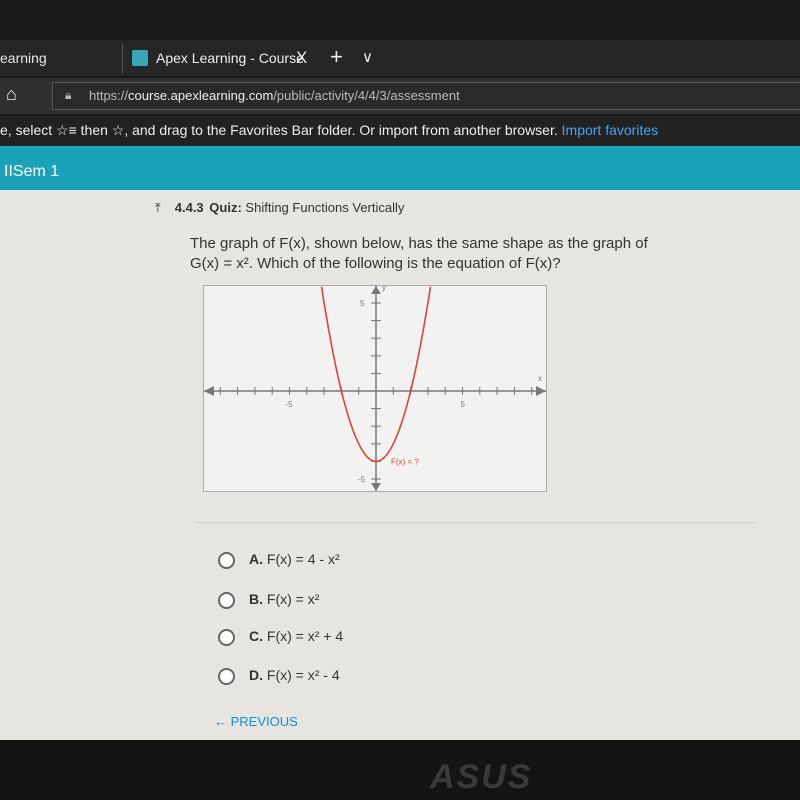  I want to click on curve-label: F(x) = ?, so click(405, 461).